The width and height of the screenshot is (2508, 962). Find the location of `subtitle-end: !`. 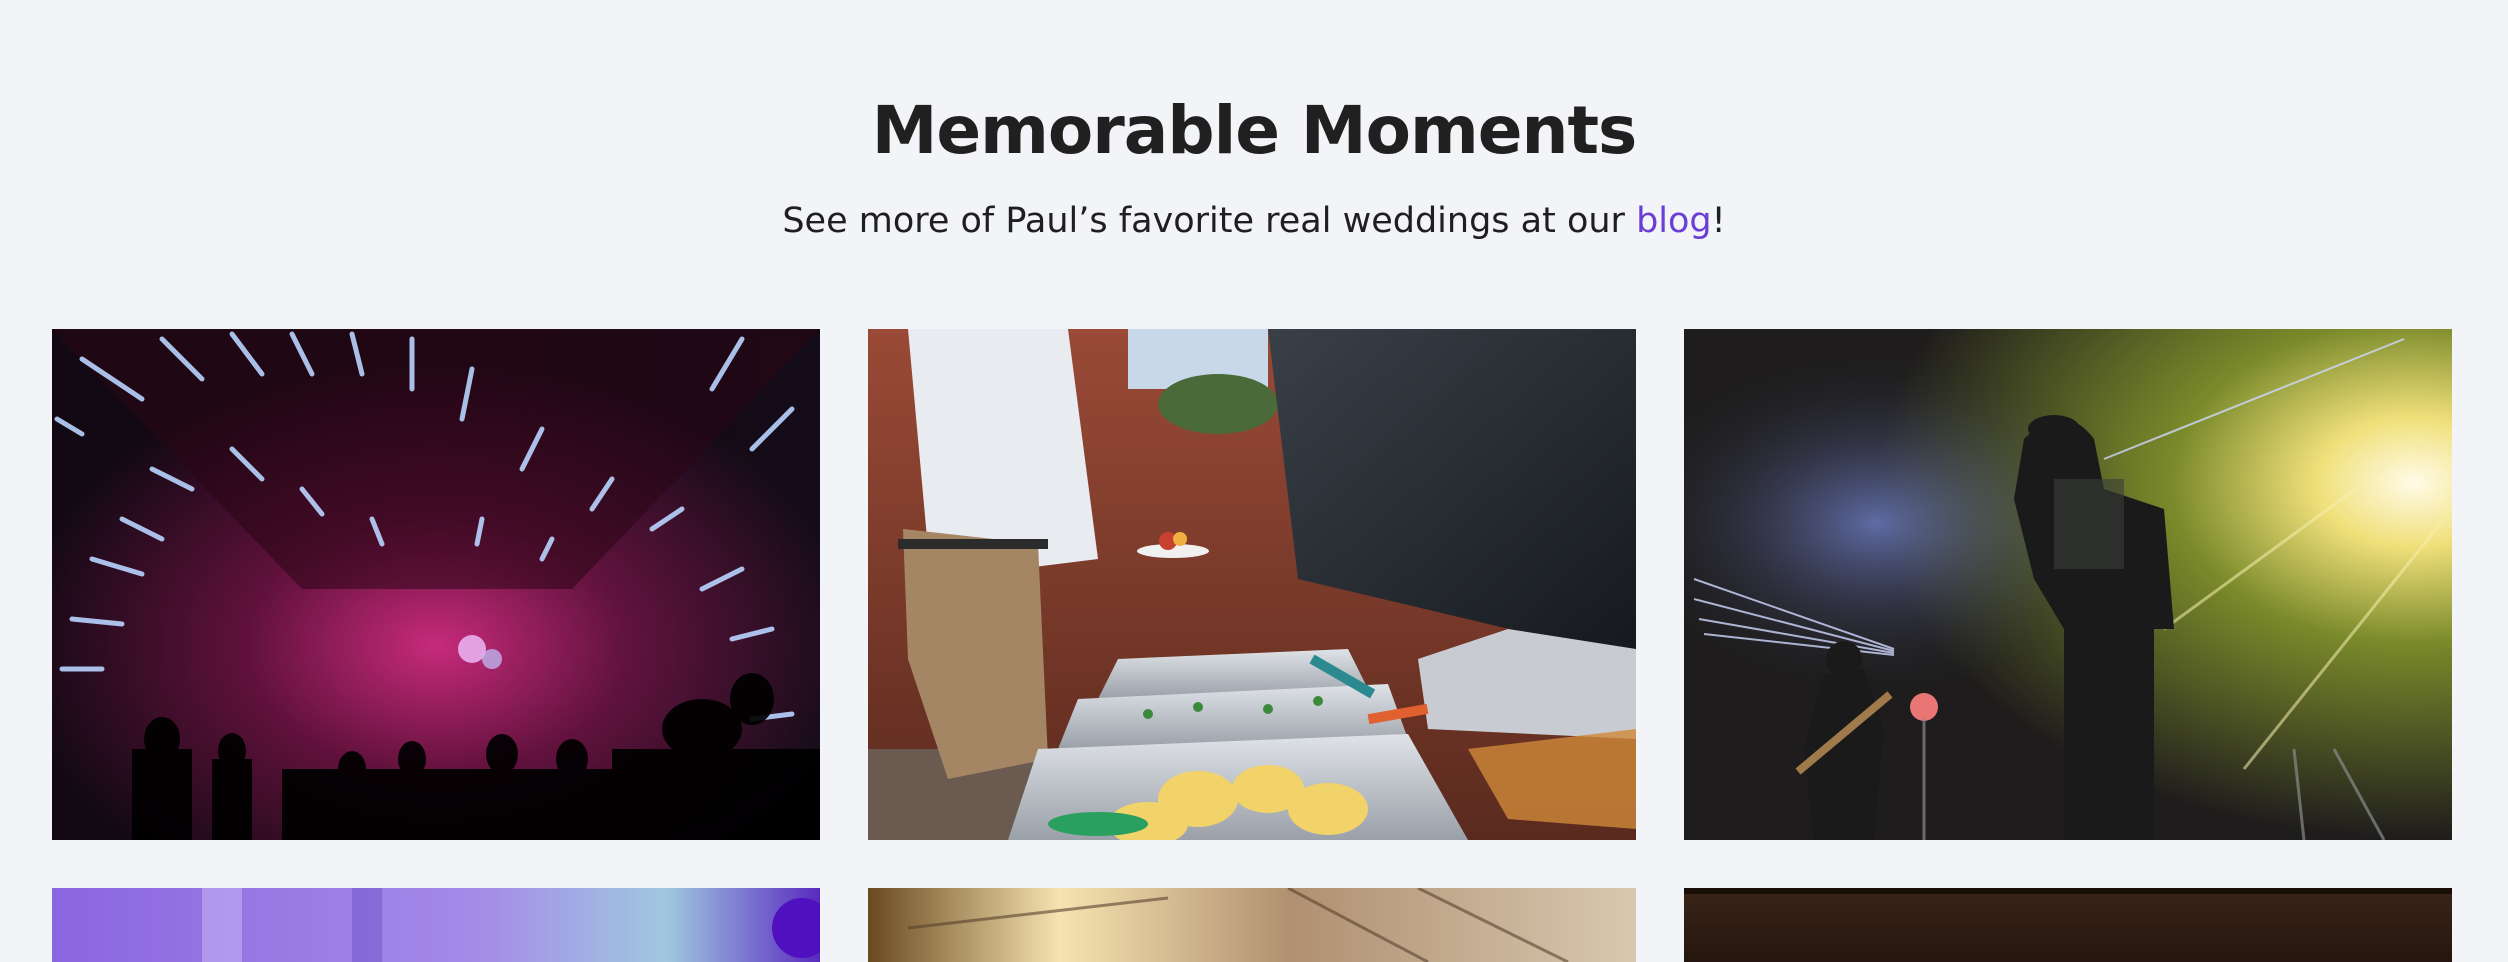

subtitle-end: ! is located at coordinates (1718, 221).